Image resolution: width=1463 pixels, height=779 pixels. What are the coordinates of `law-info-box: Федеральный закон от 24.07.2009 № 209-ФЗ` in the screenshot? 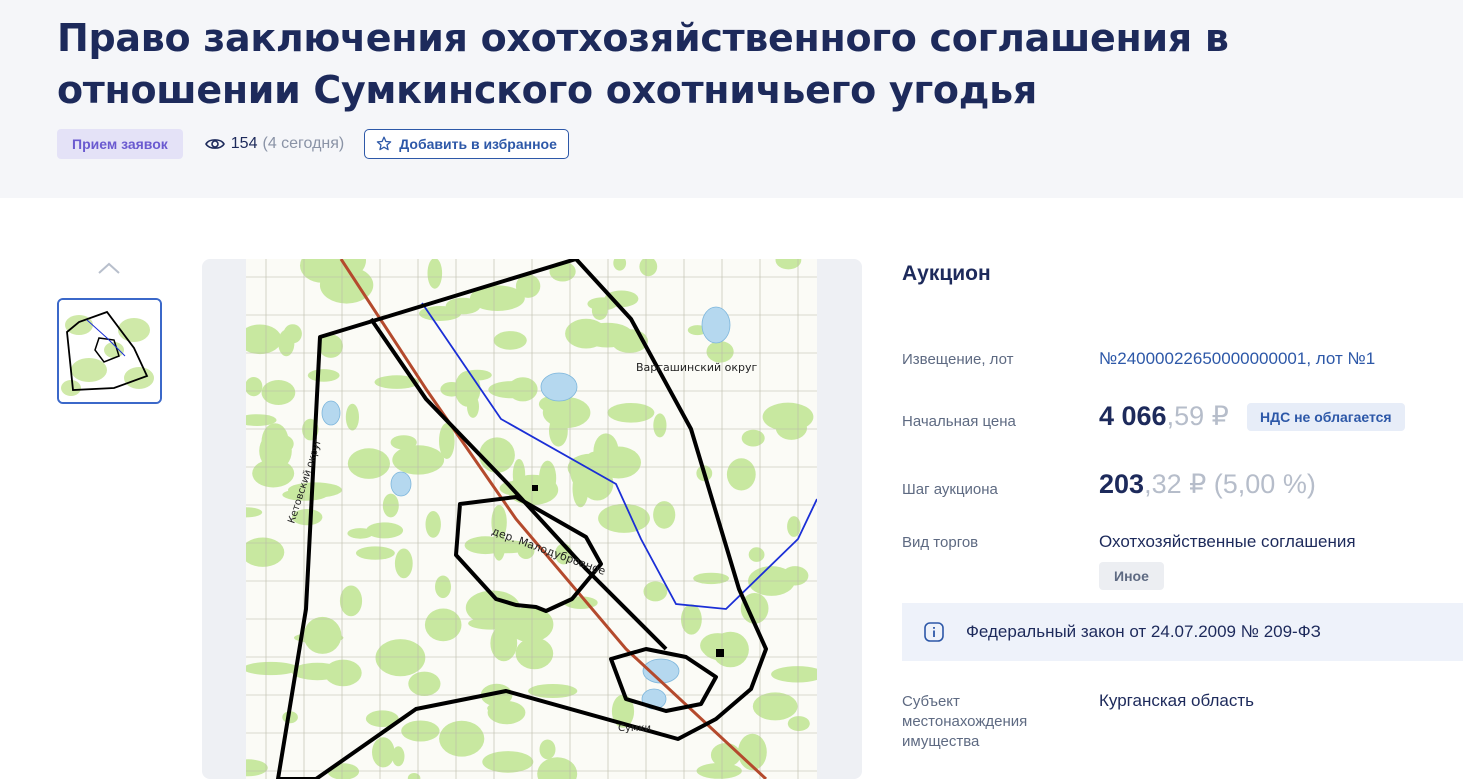 It's located at (1182, 632).